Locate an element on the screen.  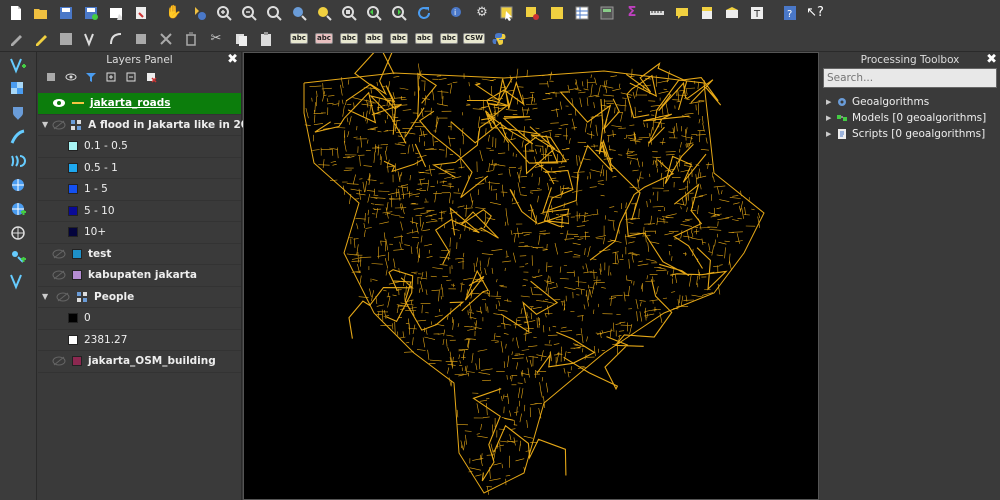
csw-icon: CSW is located at coordinates (474, 39).